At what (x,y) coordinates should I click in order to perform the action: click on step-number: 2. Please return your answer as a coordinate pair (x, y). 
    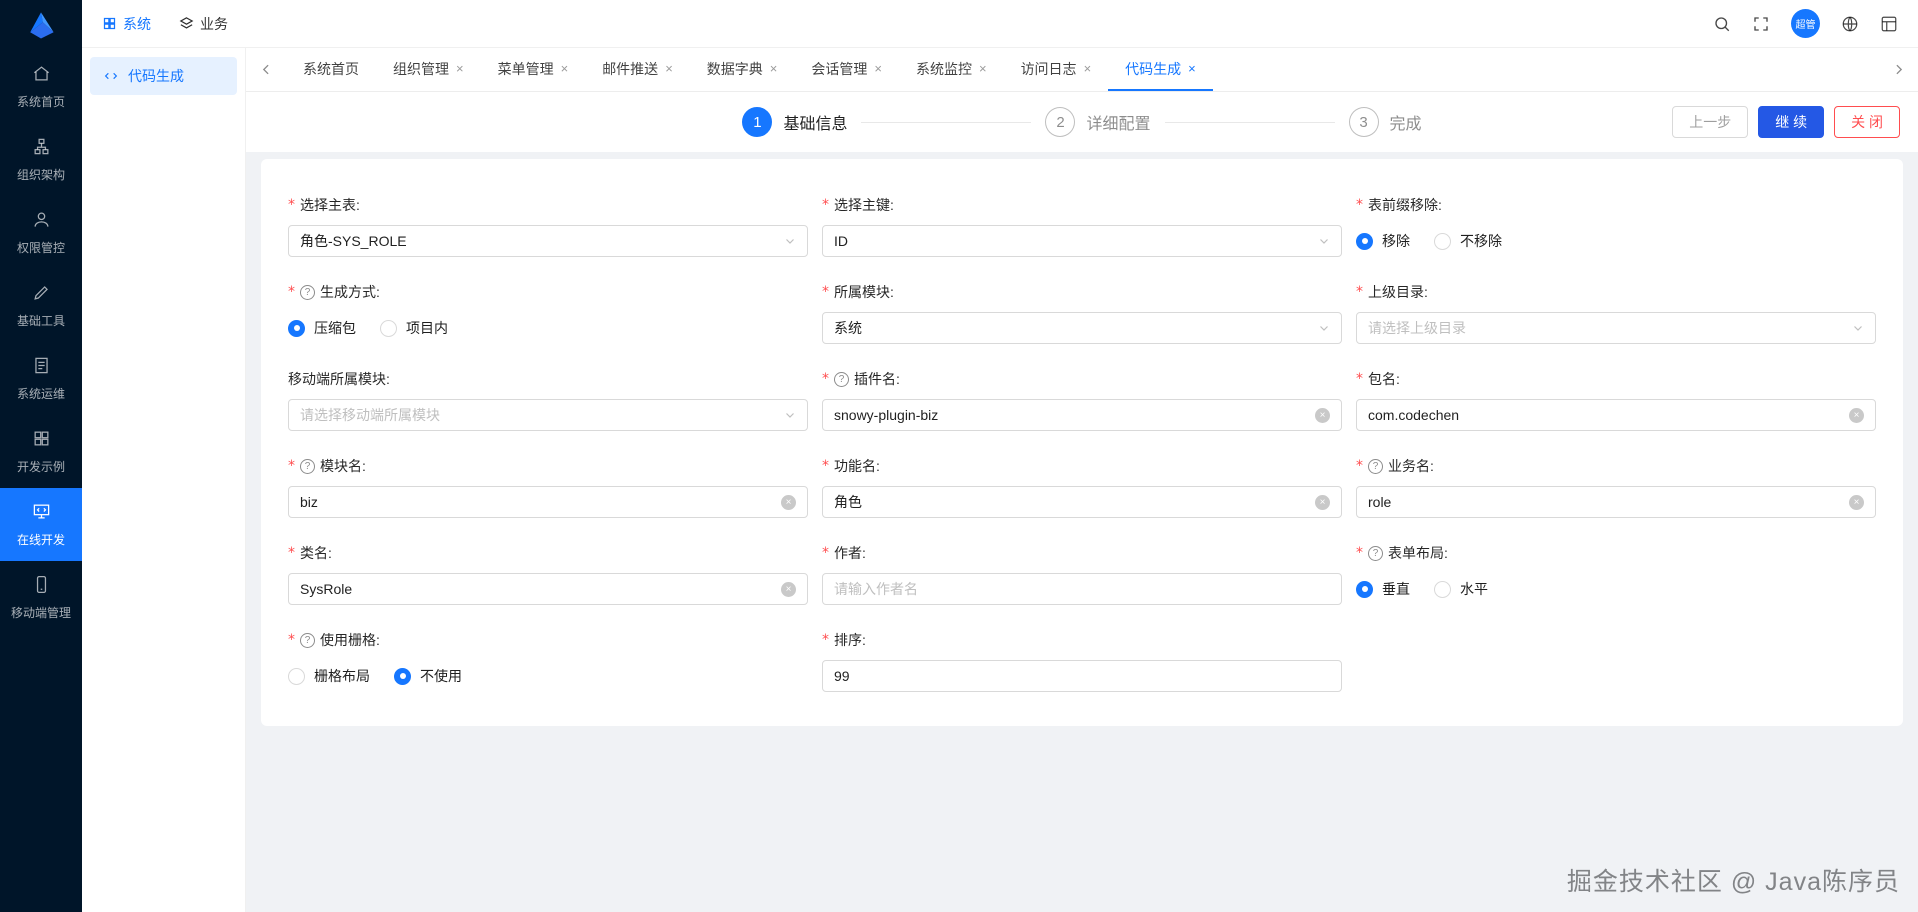
    Looking at the image, I should click on (1060, 122).